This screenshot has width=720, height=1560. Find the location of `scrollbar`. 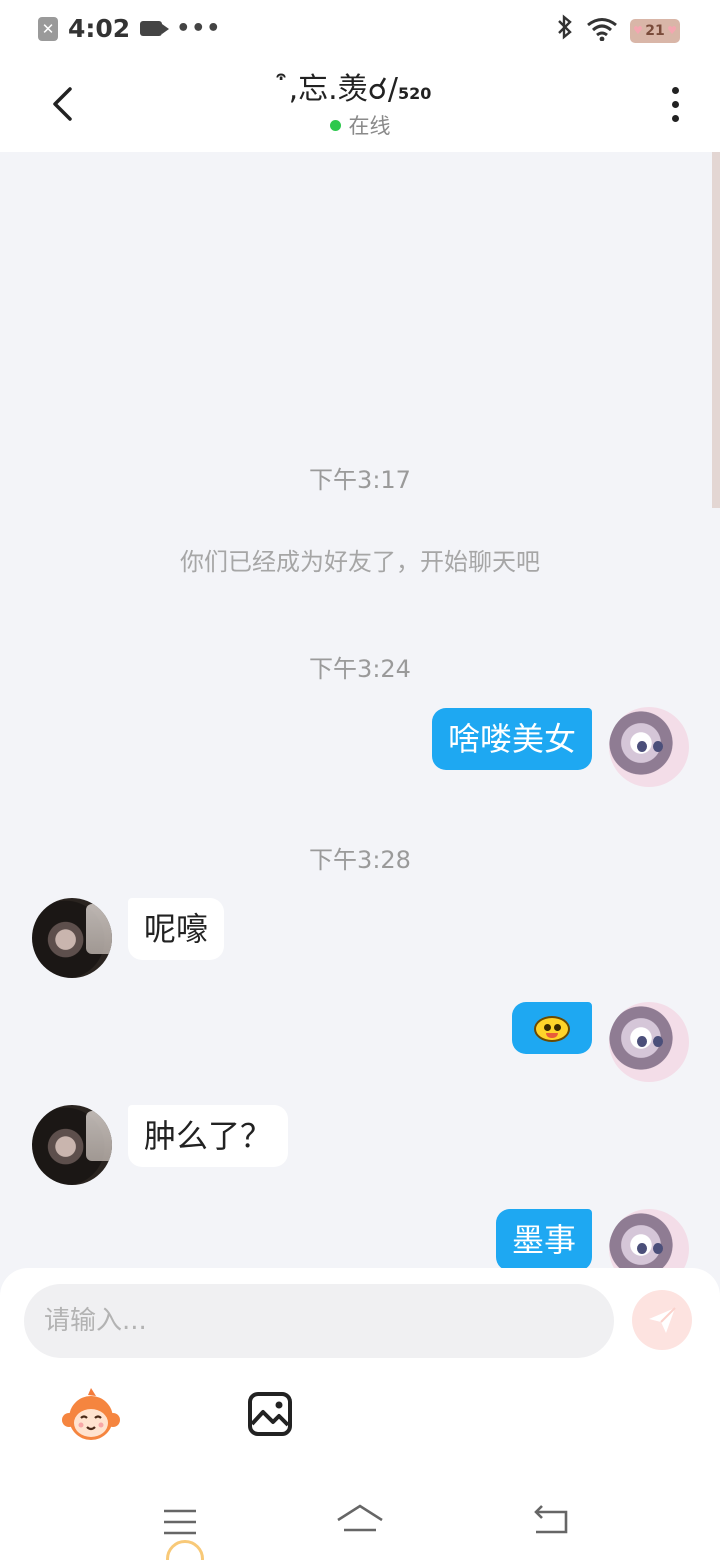

scrollbar is located at coordinates (716, 330).